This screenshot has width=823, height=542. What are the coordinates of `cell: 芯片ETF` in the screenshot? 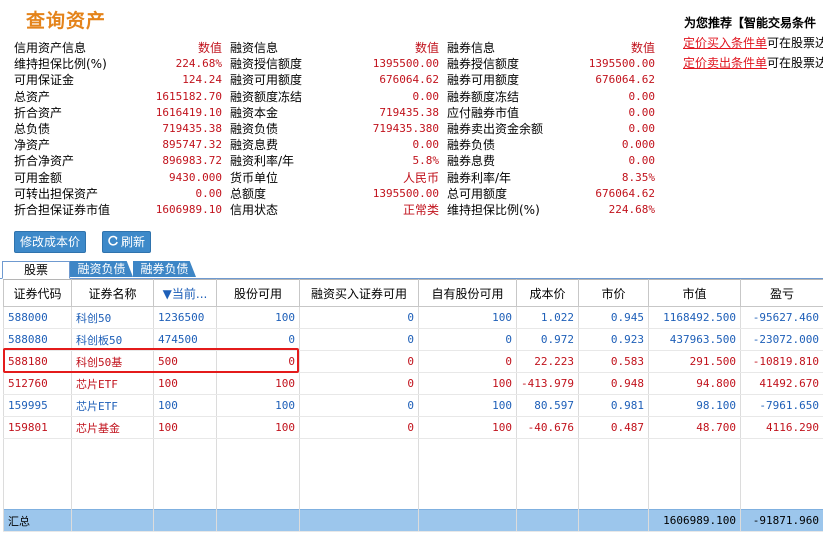 It's located at (112, 383).